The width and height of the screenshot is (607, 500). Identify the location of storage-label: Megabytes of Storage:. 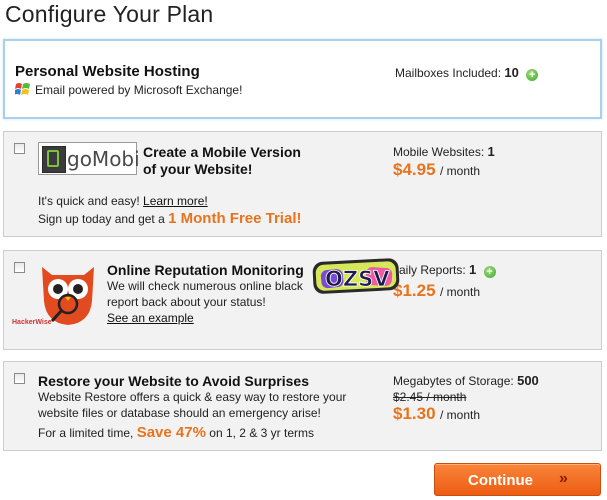
(453, 381).